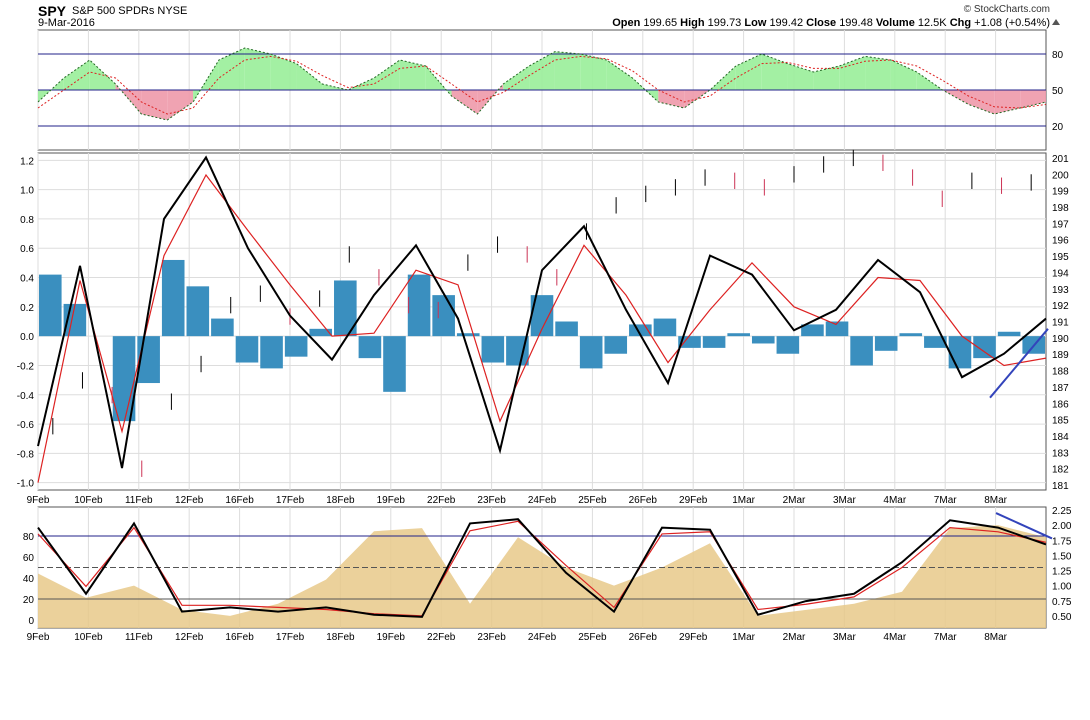  What do you see at coordinates (1060, 159) in the screenshot?
I see `right-axis-tick-label: 201` at bounding box center [1060, 159].